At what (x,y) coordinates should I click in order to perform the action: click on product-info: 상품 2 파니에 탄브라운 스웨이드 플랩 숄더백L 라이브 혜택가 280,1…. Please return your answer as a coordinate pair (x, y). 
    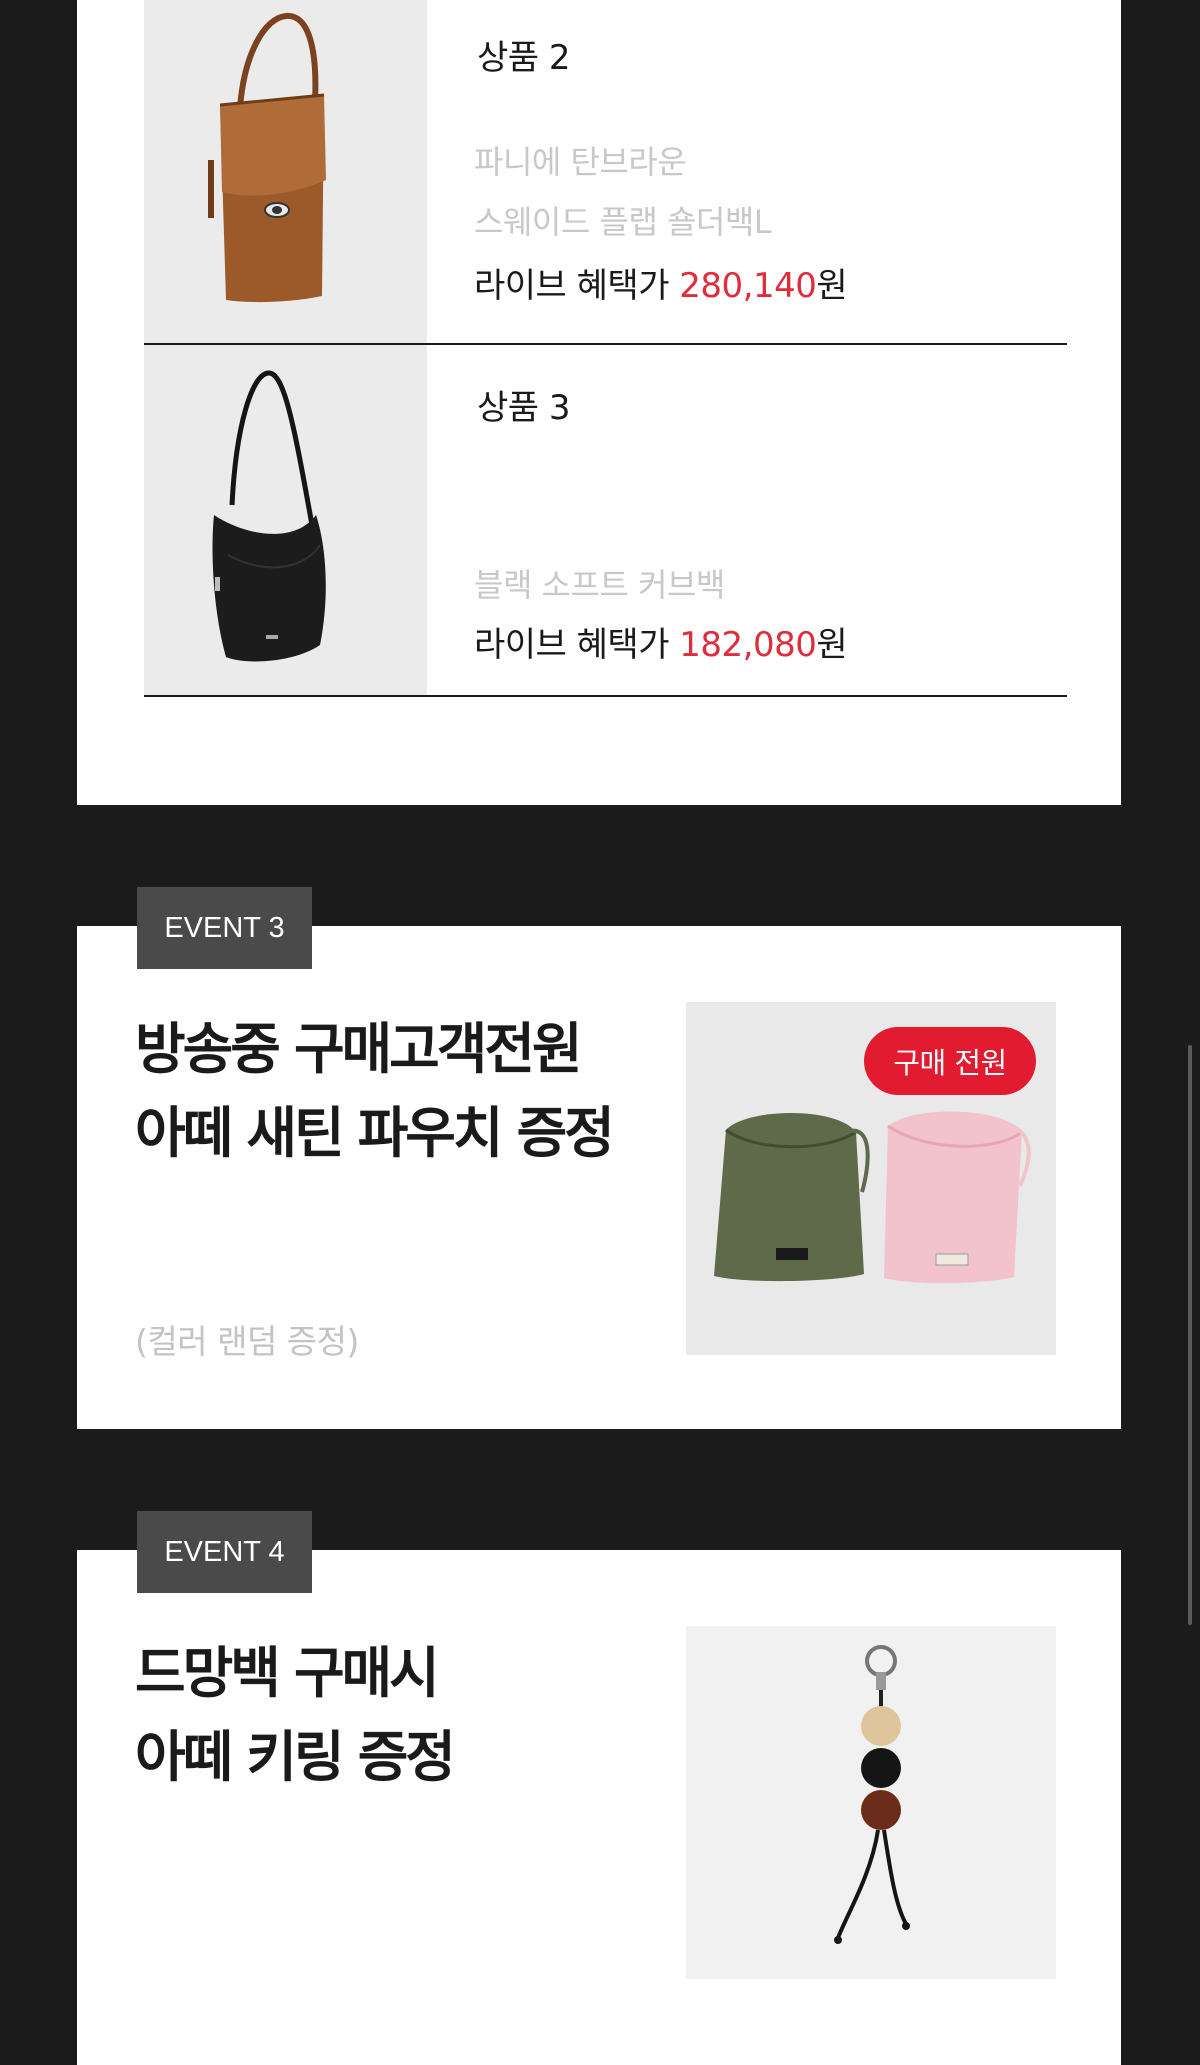
    Looking at the image, I should click on (770, 171).